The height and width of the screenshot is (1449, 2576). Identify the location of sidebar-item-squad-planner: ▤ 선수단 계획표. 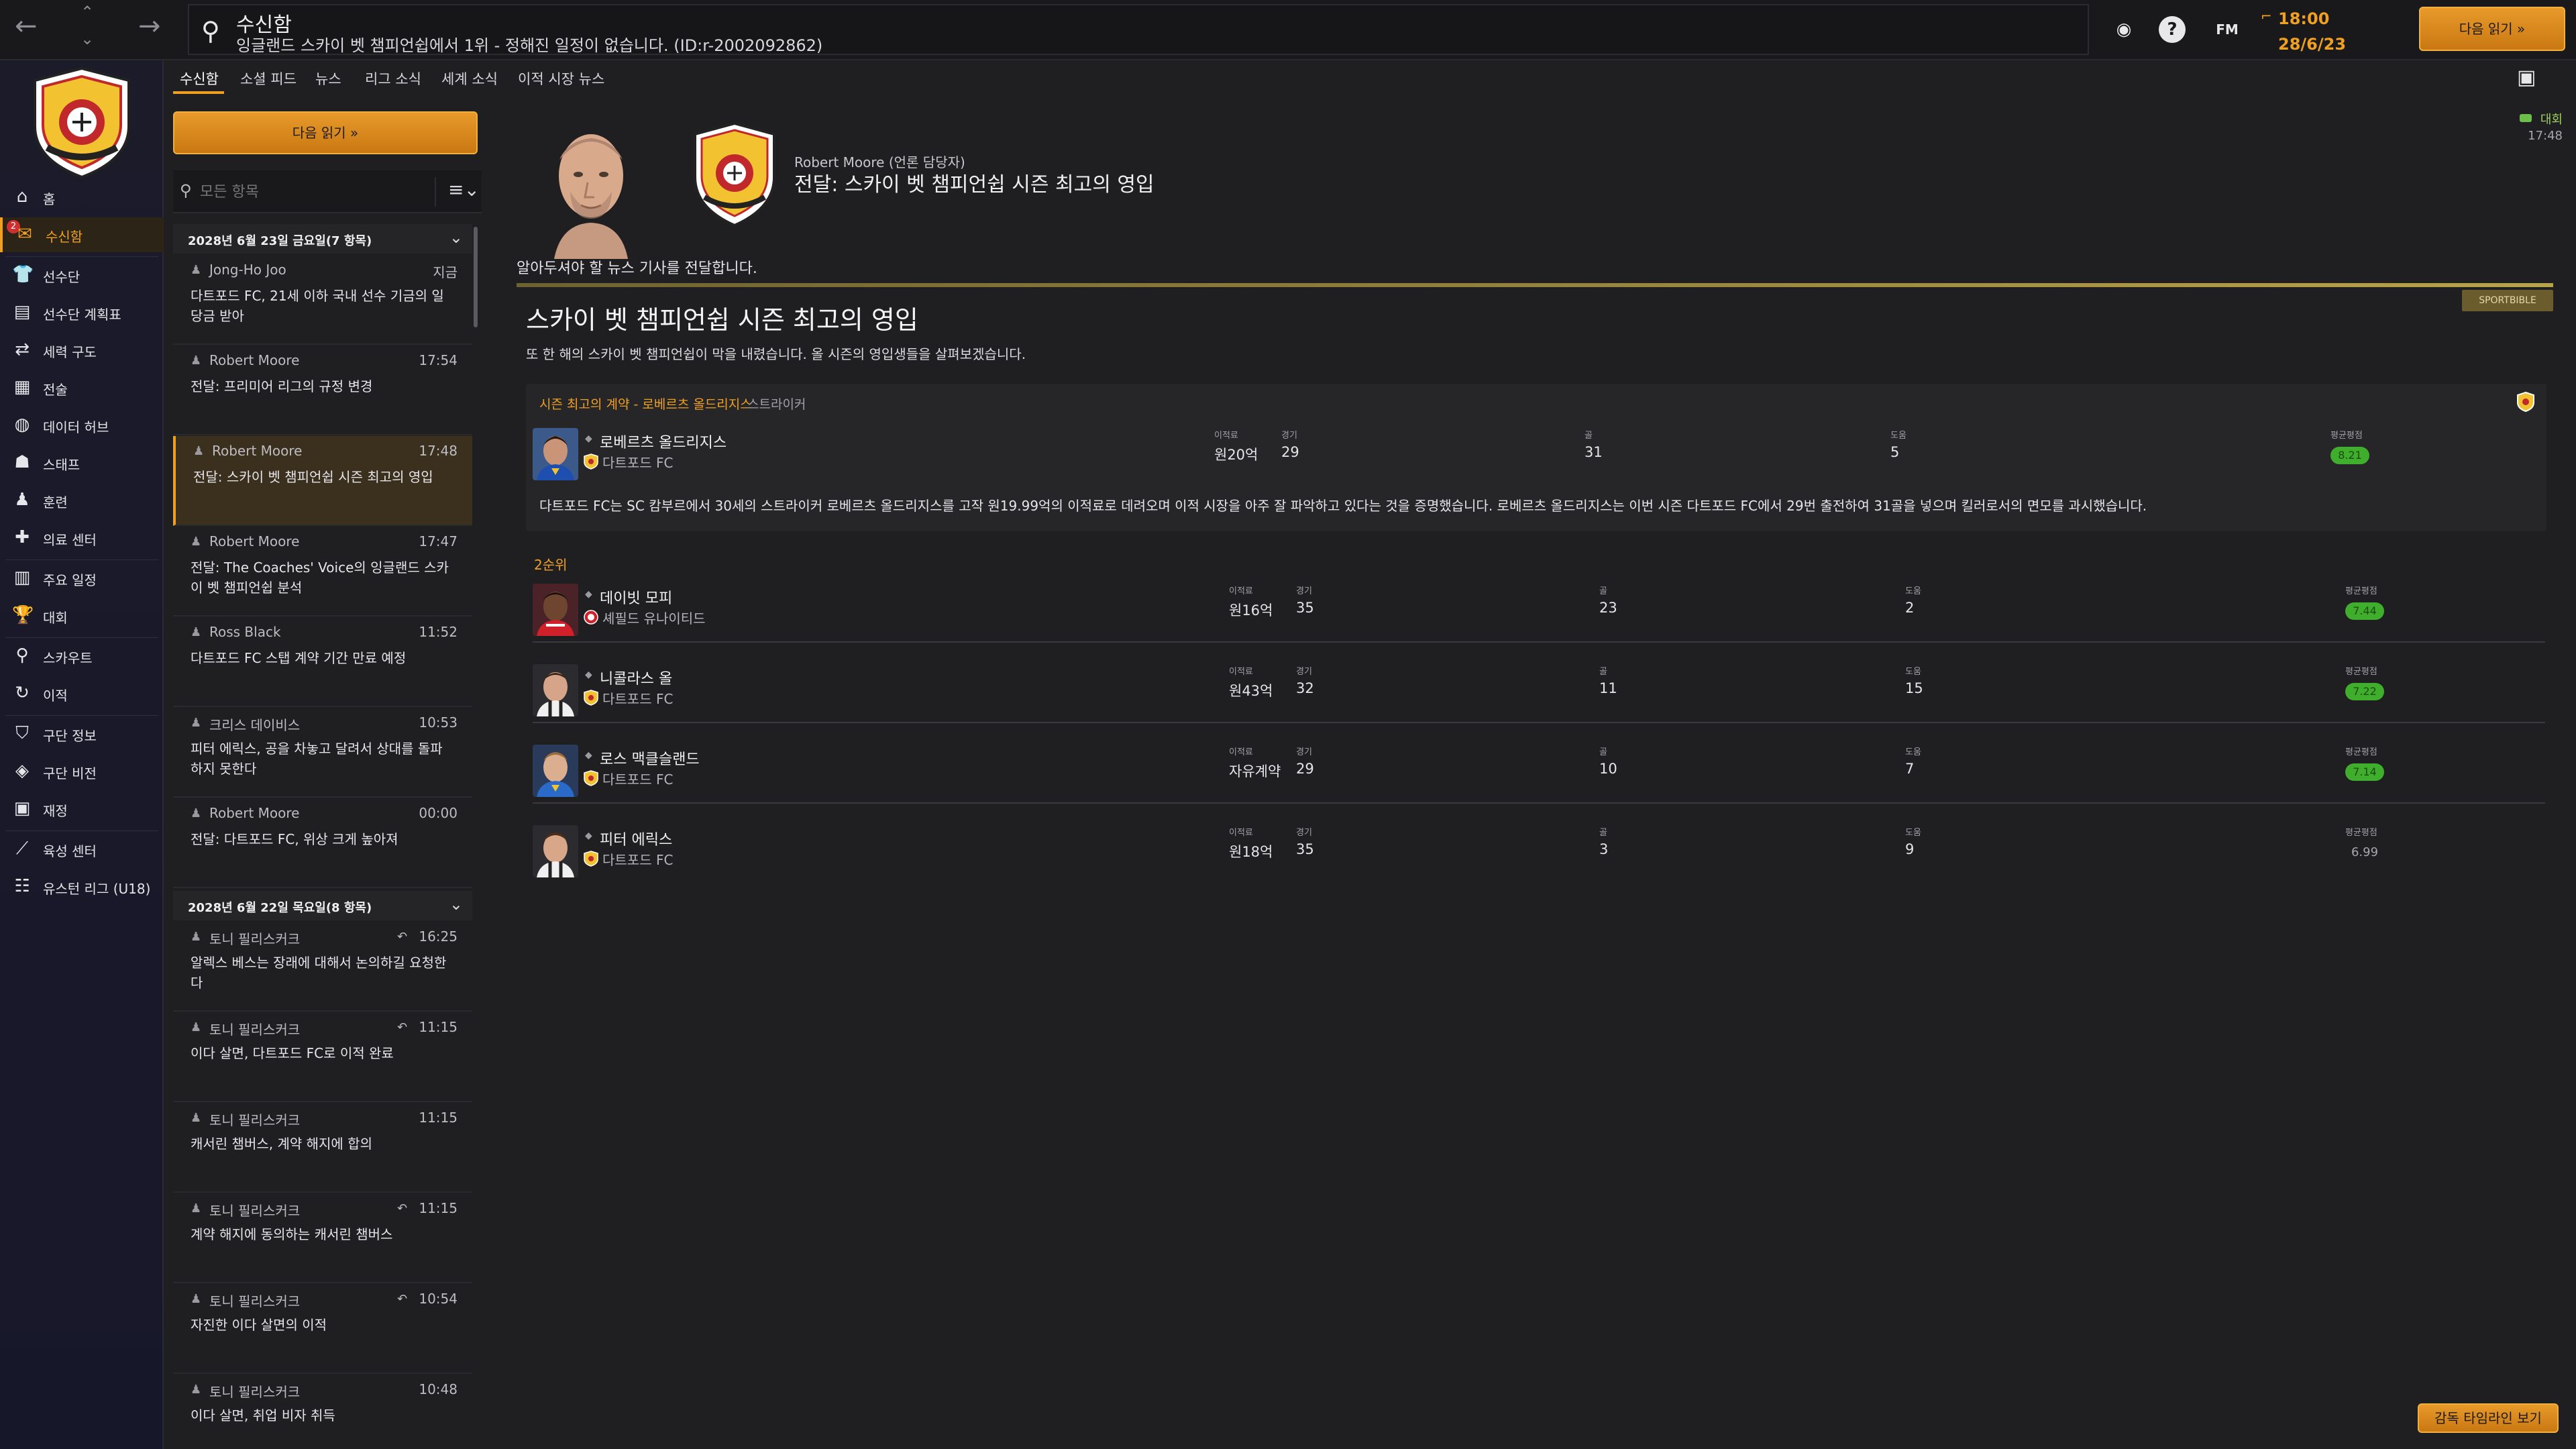
(82, 312).